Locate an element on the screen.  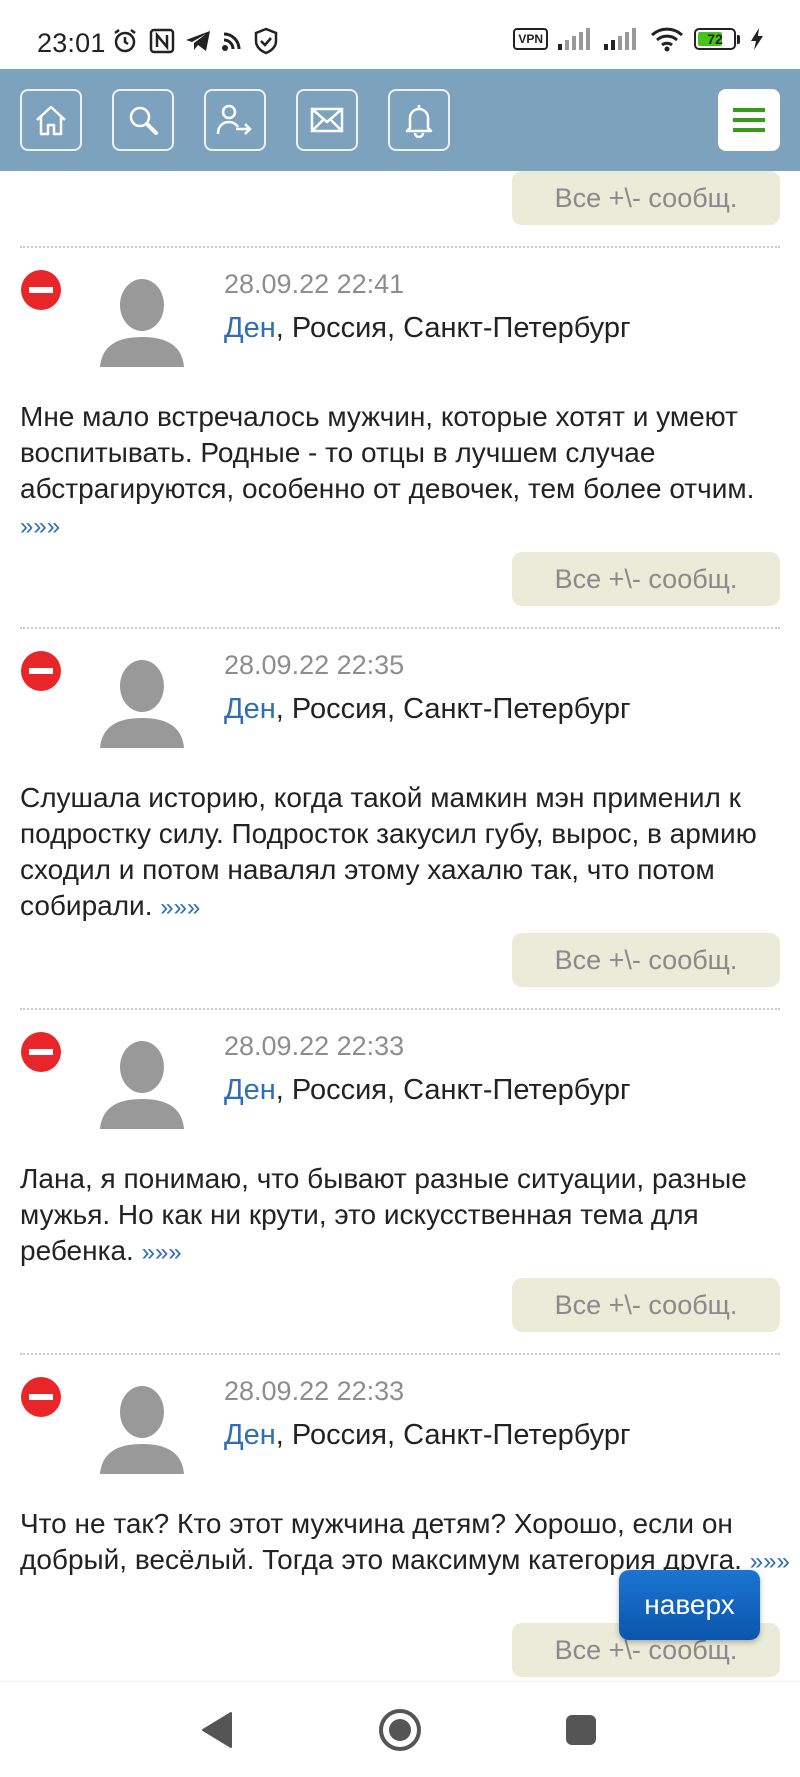
battery-icon: 72 is located at coordinates (717, 39).